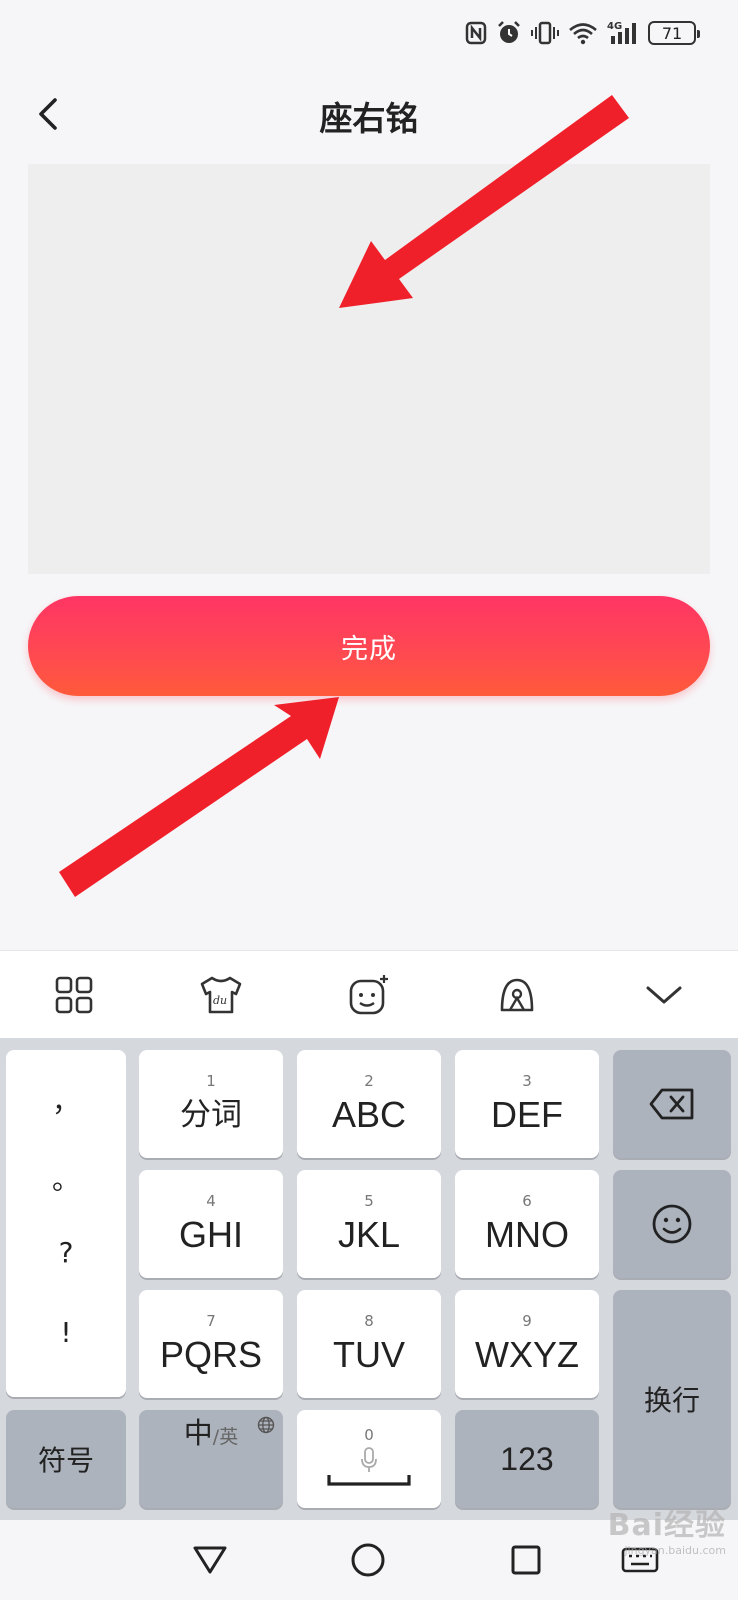 The height and width of the screenshot is (1600, 738). I want to click on battery-level: 71, so click(672, 33).